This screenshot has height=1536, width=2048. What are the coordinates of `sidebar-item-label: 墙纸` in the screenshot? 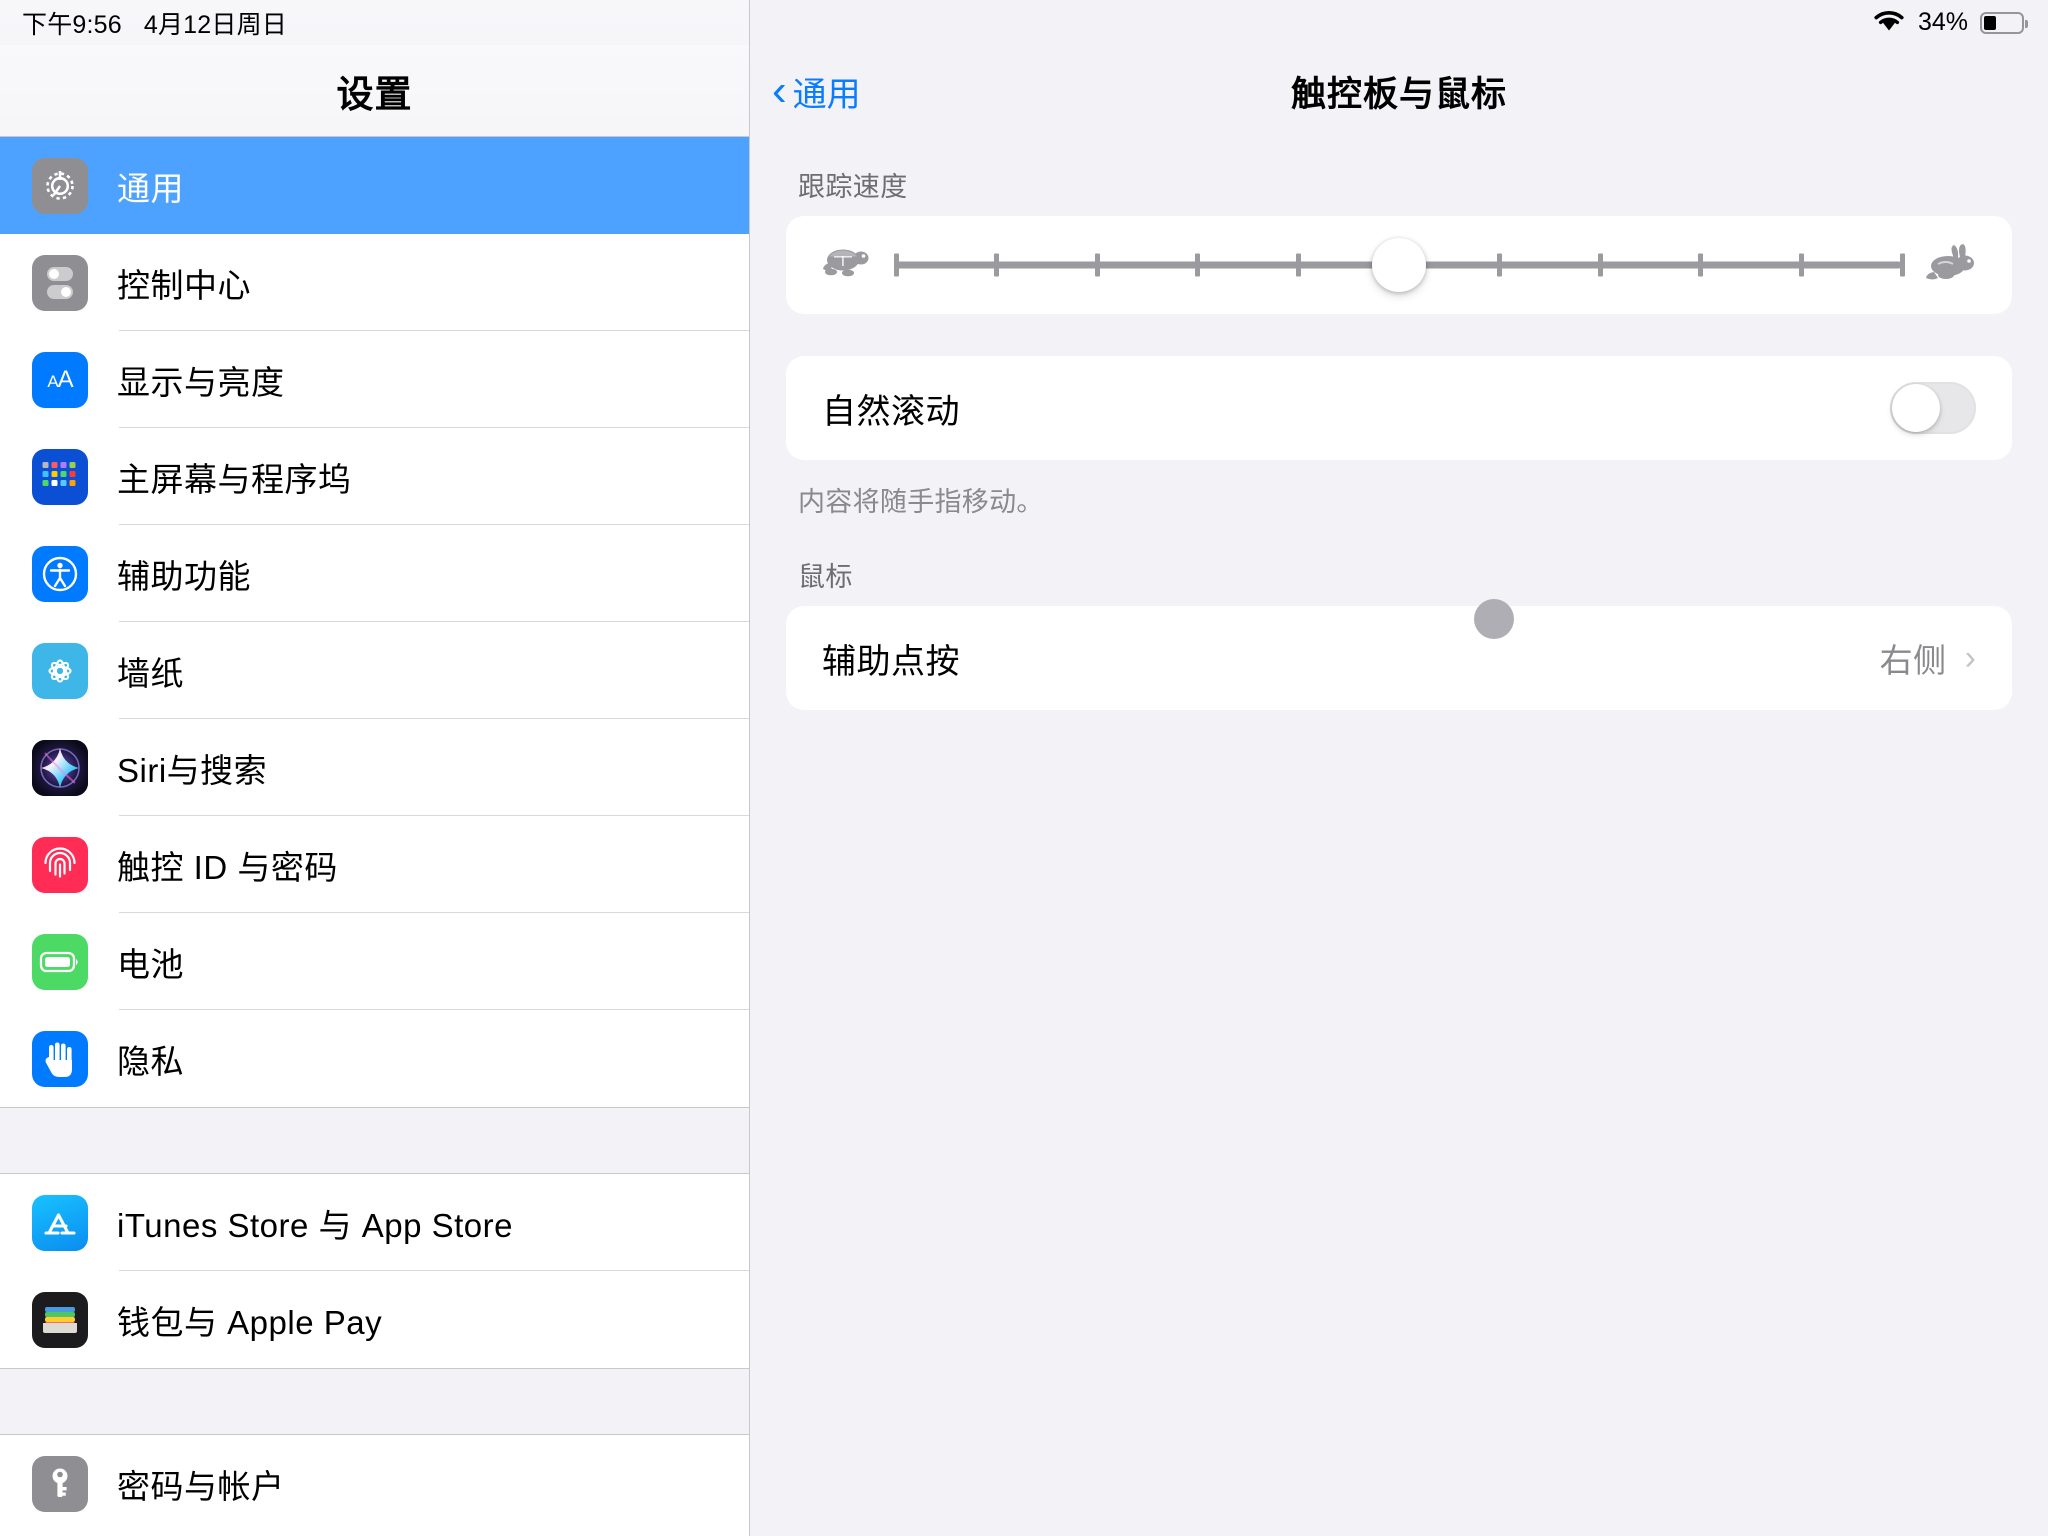 It's located at (150, 673).